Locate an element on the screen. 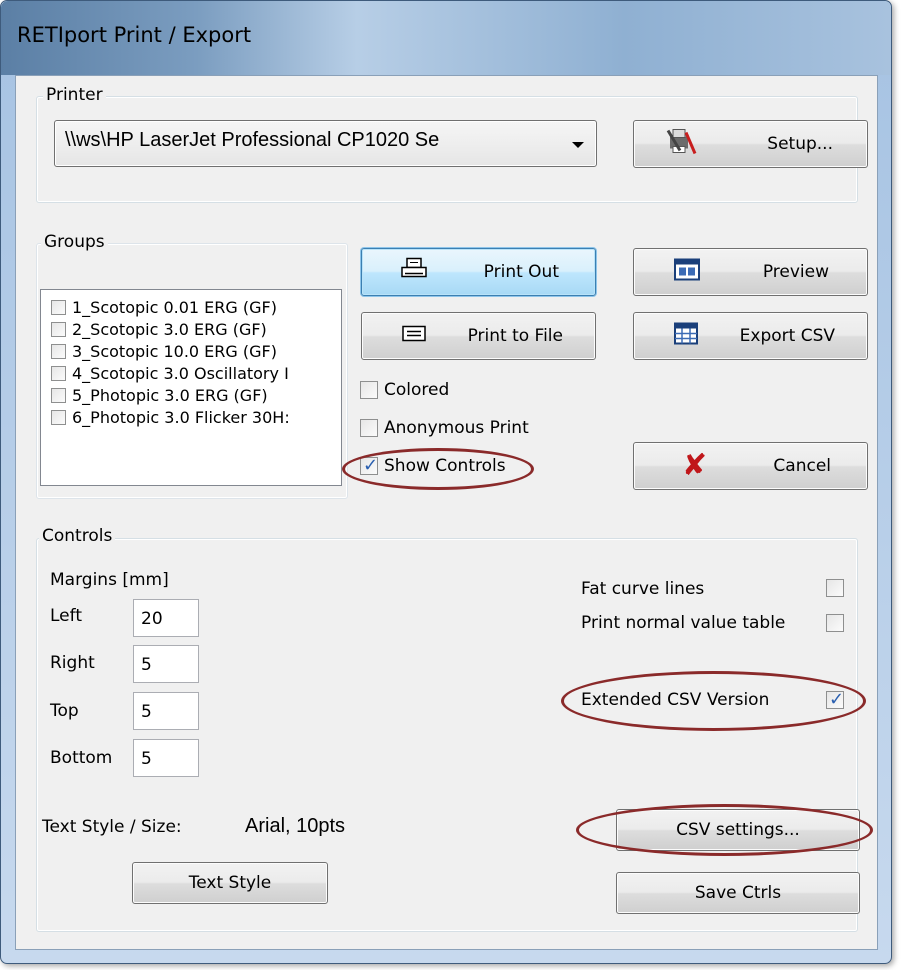 The height and width of the screenshot is (970, 904). list-item-label: 1_Scotopic 0.01 ERG (GF) is located at coordinates (174, 307).